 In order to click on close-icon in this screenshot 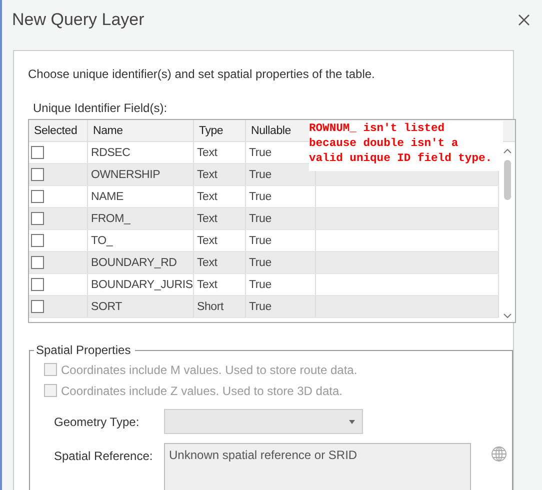, I will do `click(524, 20)`.